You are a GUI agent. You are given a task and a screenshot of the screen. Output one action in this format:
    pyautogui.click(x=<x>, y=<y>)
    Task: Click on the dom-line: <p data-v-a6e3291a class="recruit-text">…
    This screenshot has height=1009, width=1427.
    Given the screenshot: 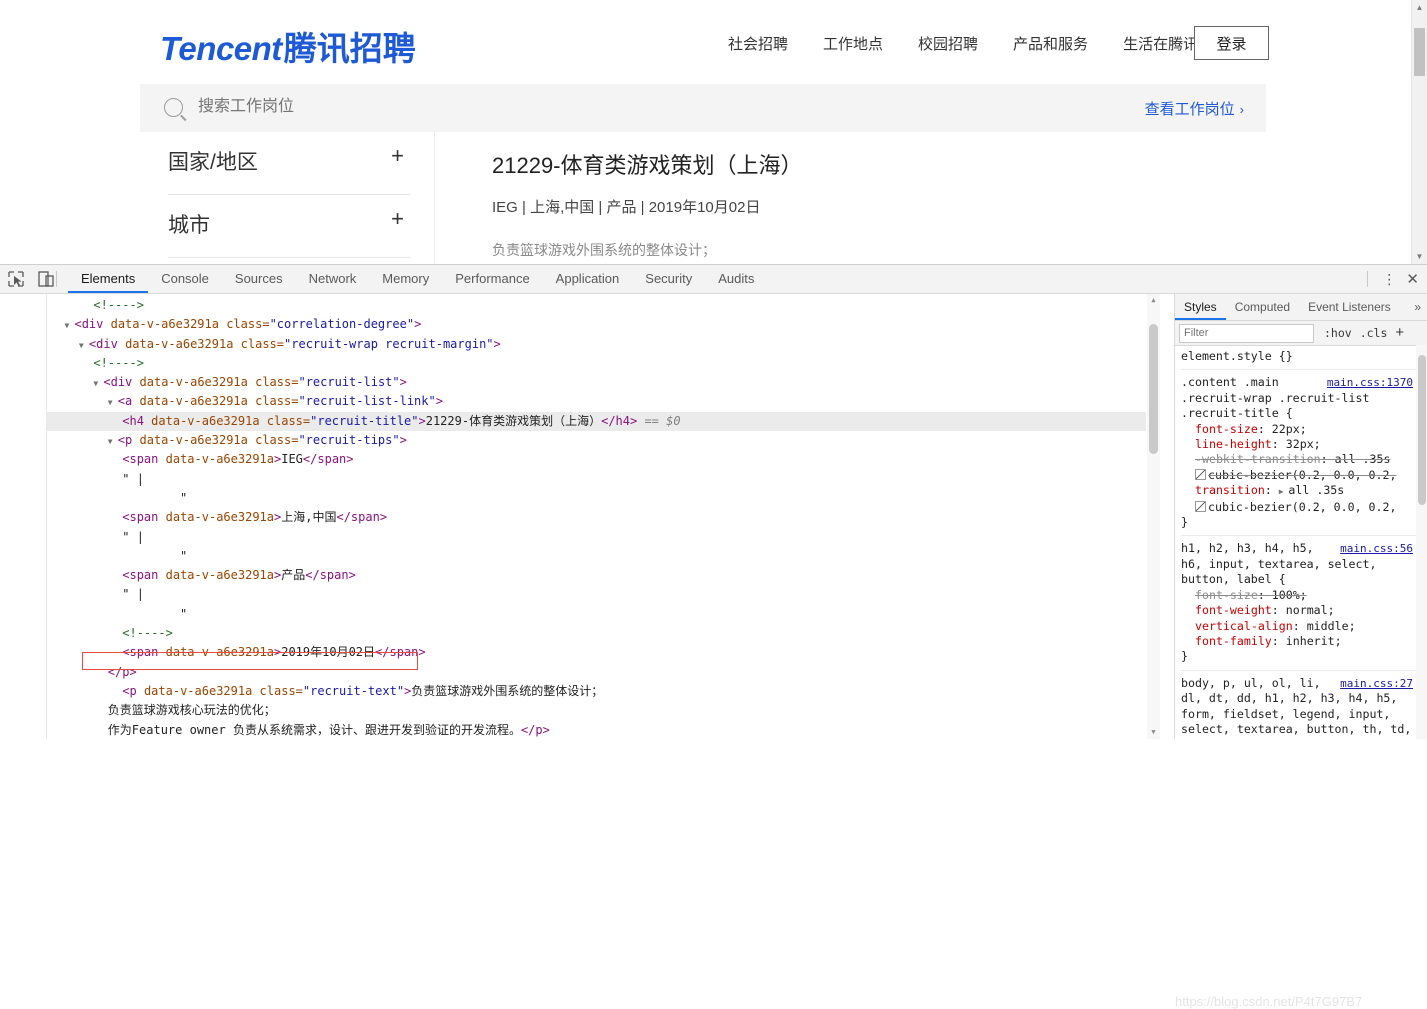 What is the action you would take?
    pyautogui.click(x=596, y=691)
    